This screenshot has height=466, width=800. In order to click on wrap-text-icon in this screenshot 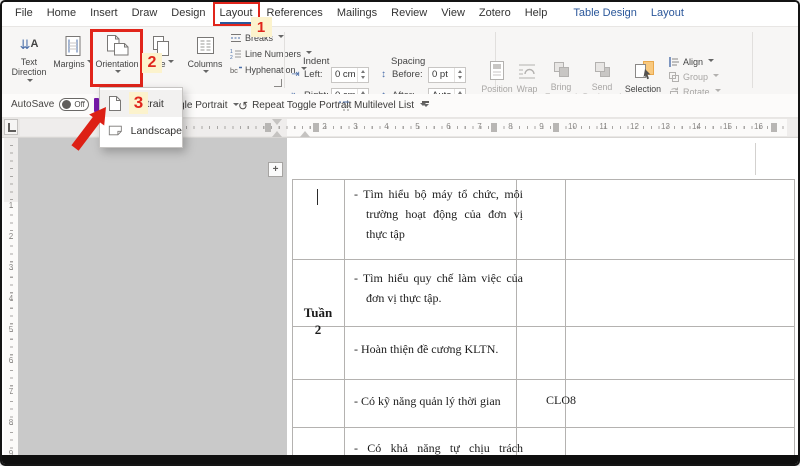, I will do `click(527, 70)`.